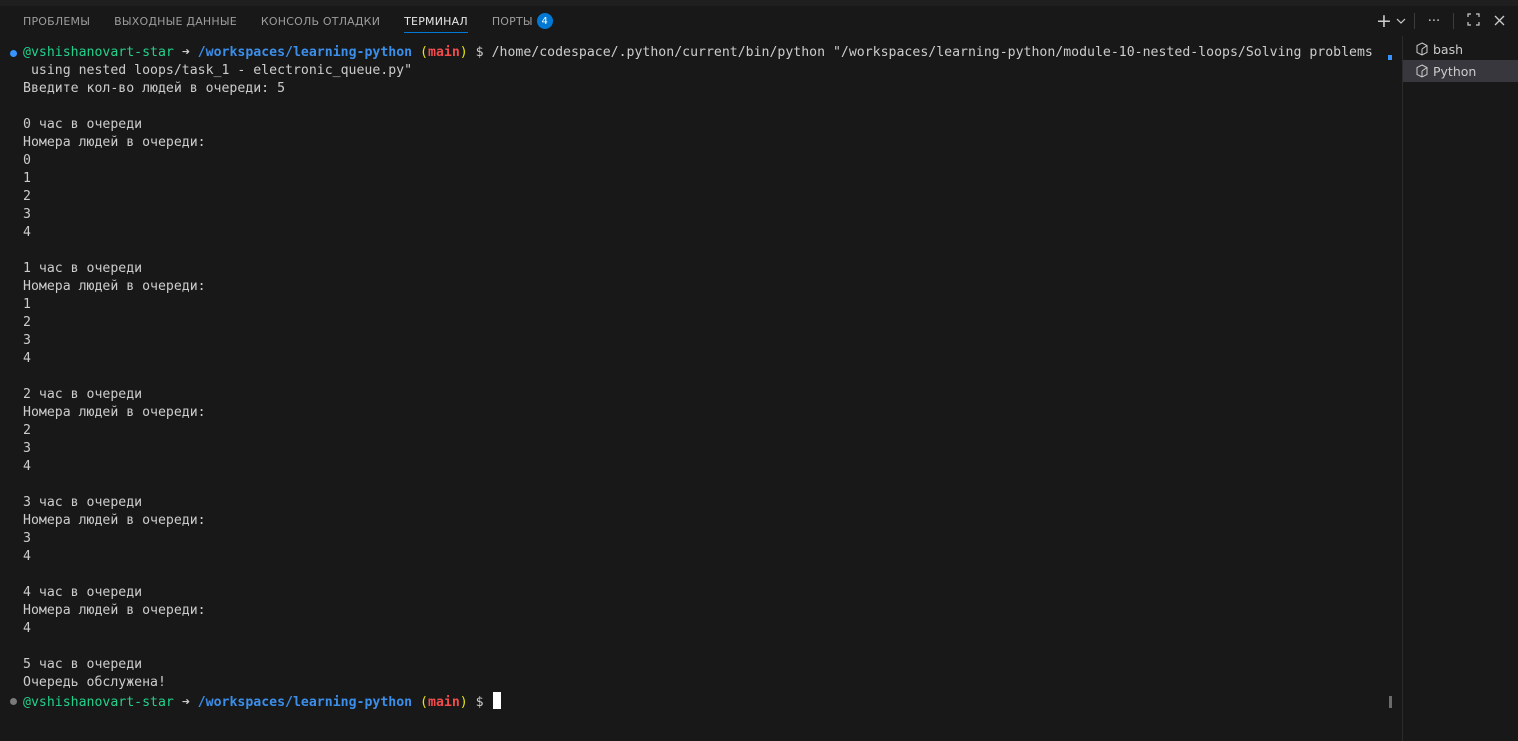 This screenshot has height=741, width=1518. I want to click on tab-label: ВЫХОДНЫЕ ДАННЫЕ, so click(175, 21).